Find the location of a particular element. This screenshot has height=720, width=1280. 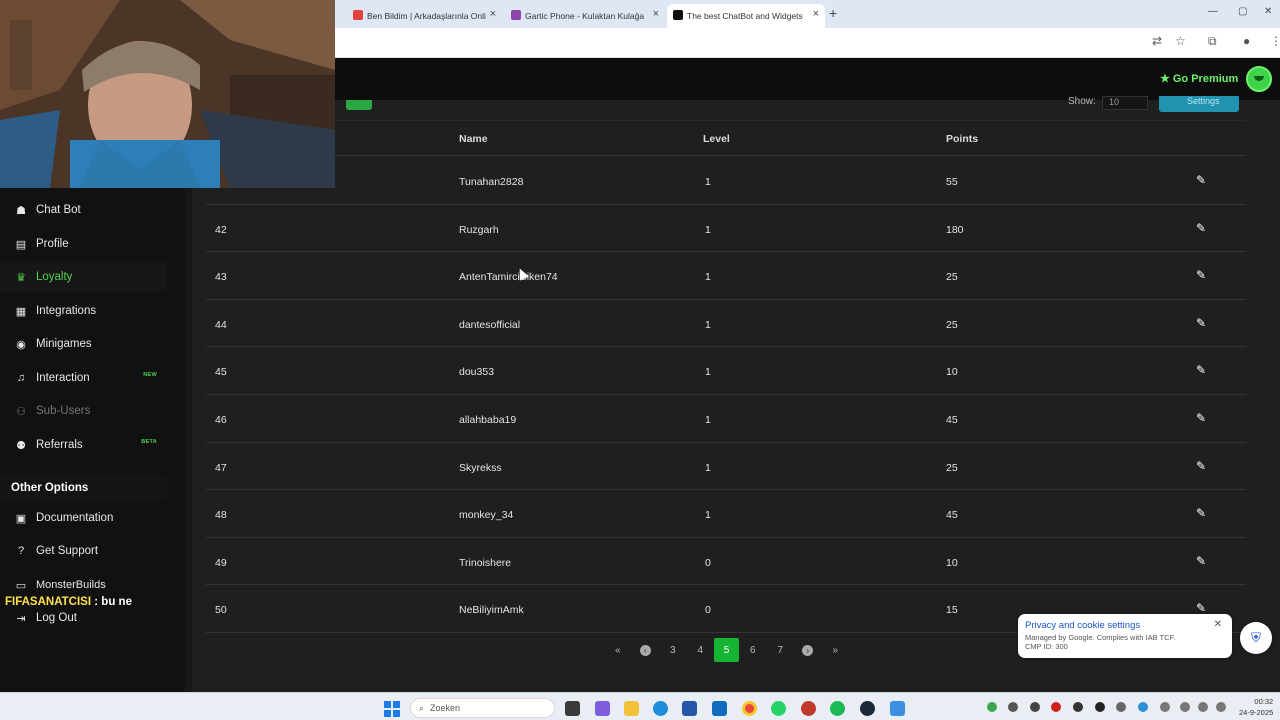

next-page-button: › is located at coordinates (808, 650).